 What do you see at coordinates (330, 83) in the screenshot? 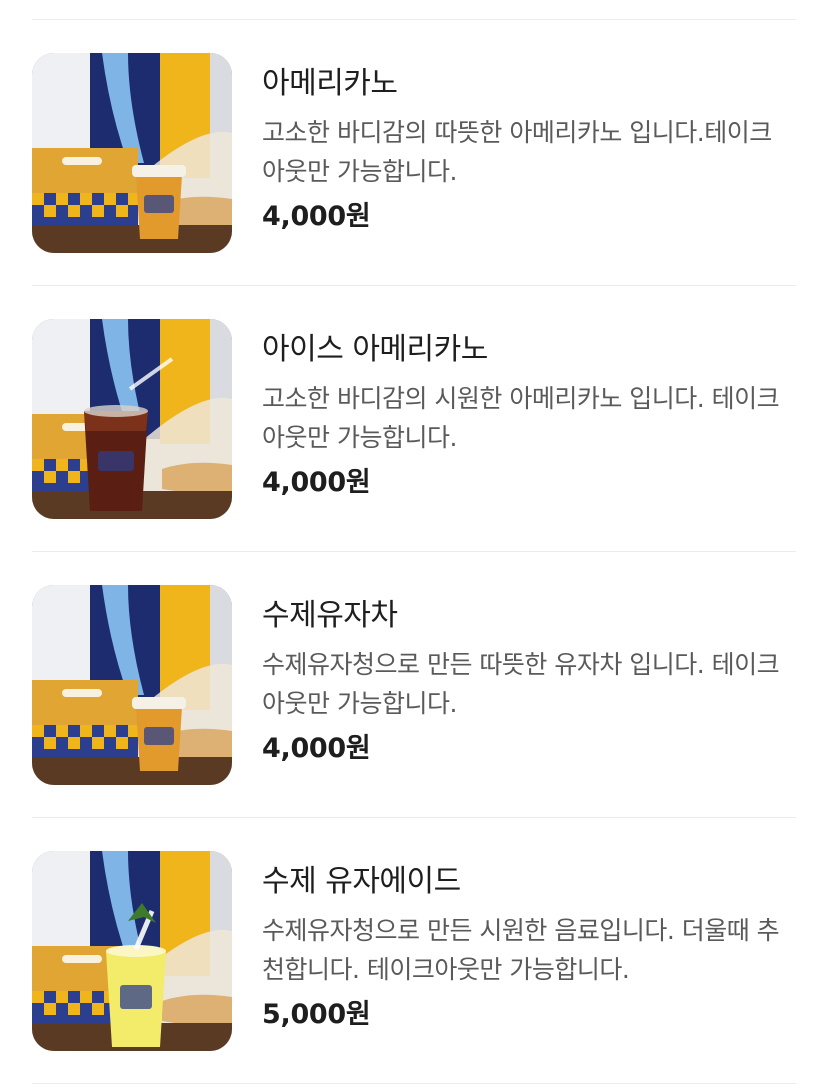
I see `menu-item-name: 아메리카노` at bounding box center [330, 83].